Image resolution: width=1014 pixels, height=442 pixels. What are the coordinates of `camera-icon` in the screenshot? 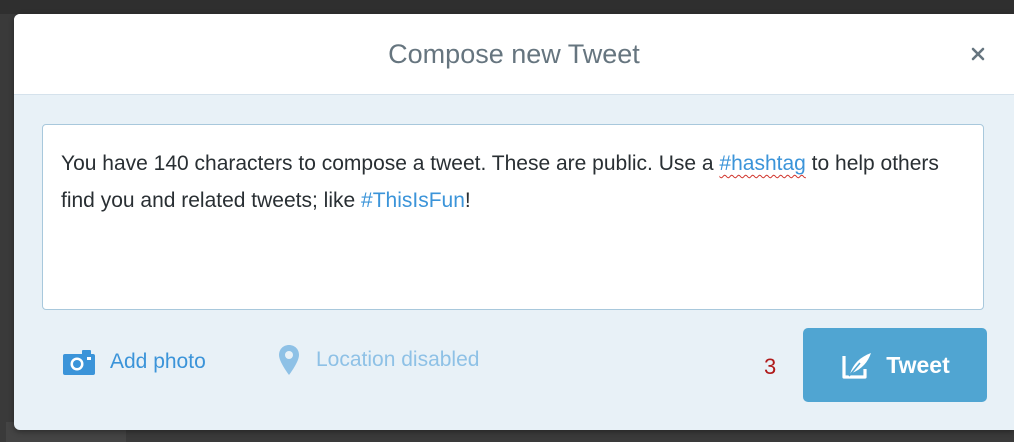 It's located at (79, 362).